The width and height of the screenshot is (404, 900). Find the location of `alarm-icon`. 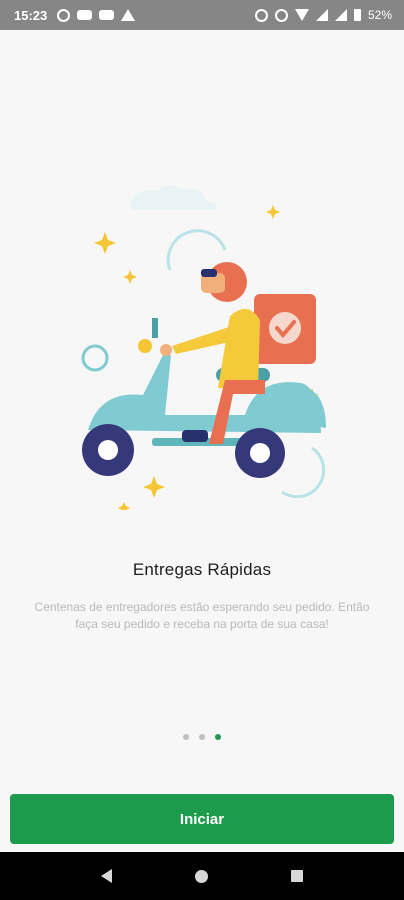

alarm-icon is located at coordinates (261, 15).